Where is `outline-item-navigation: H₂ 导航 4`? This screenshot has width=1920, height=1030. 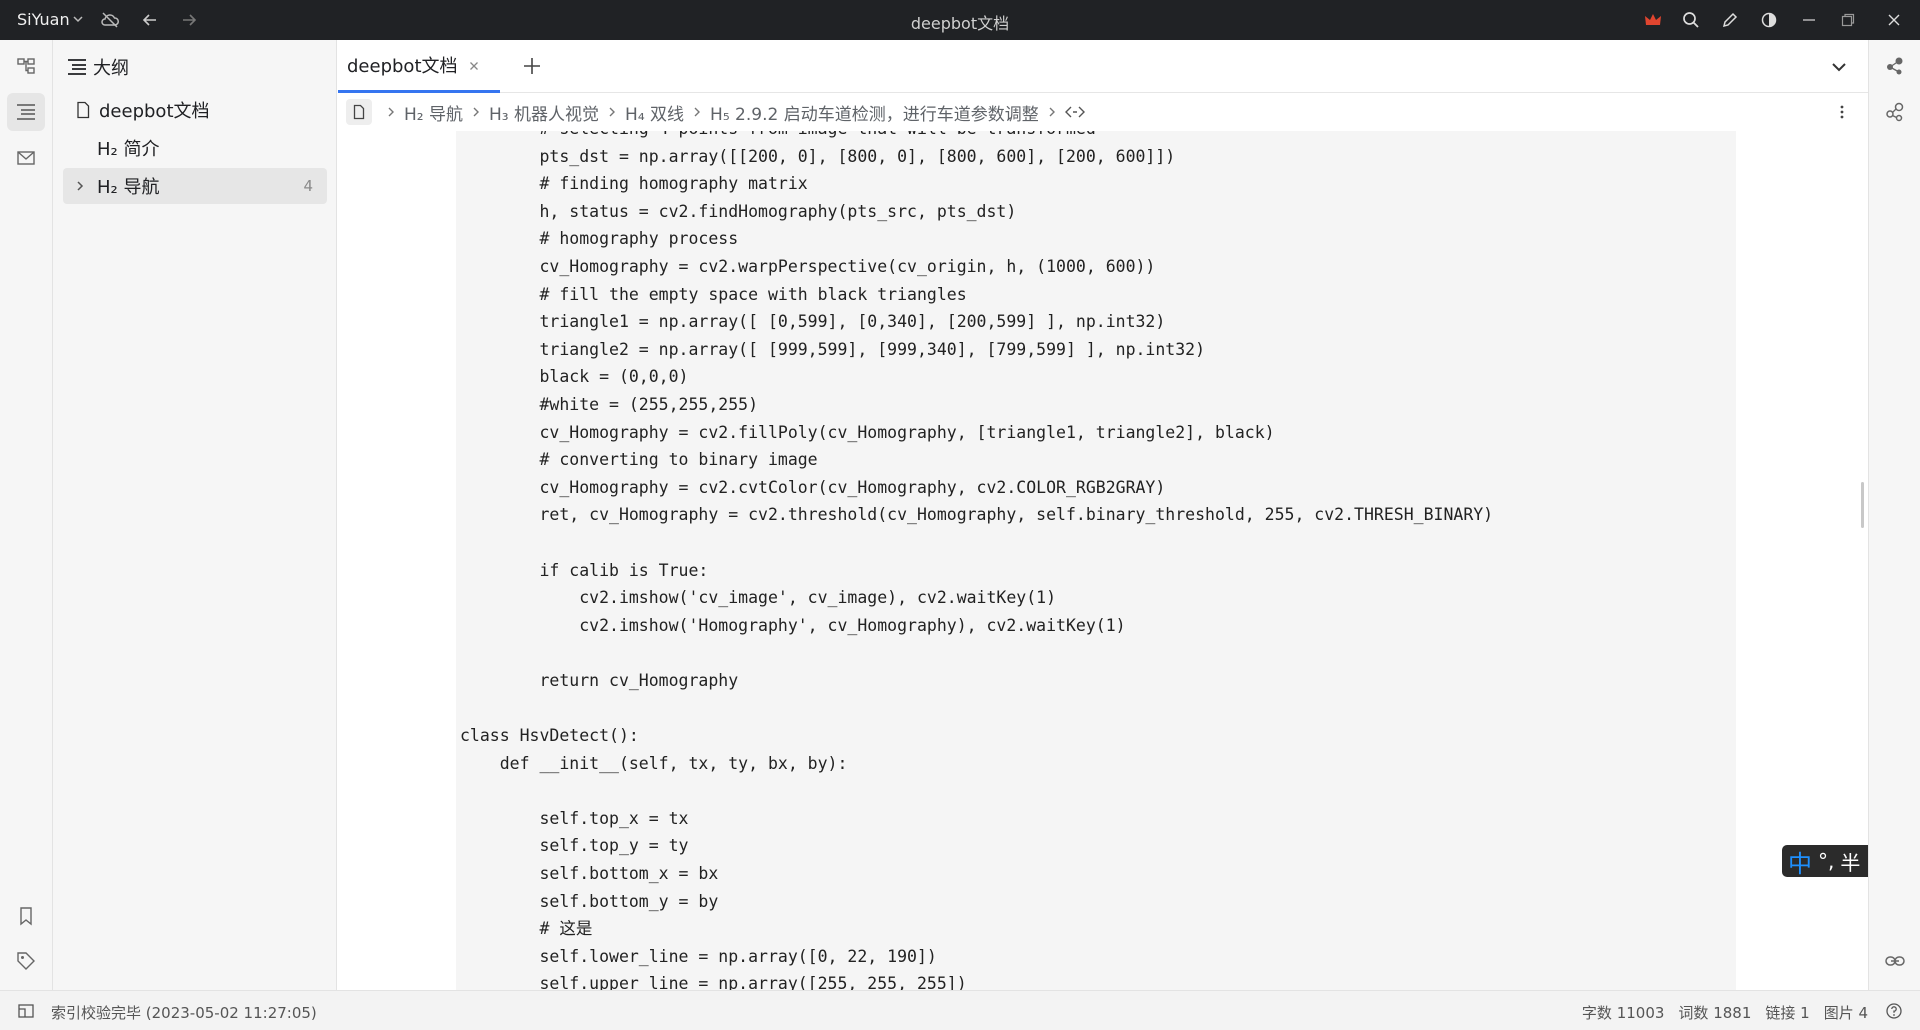
outline-item-navigation: H₂ 导航 4 is located at coordinates (195, 186).